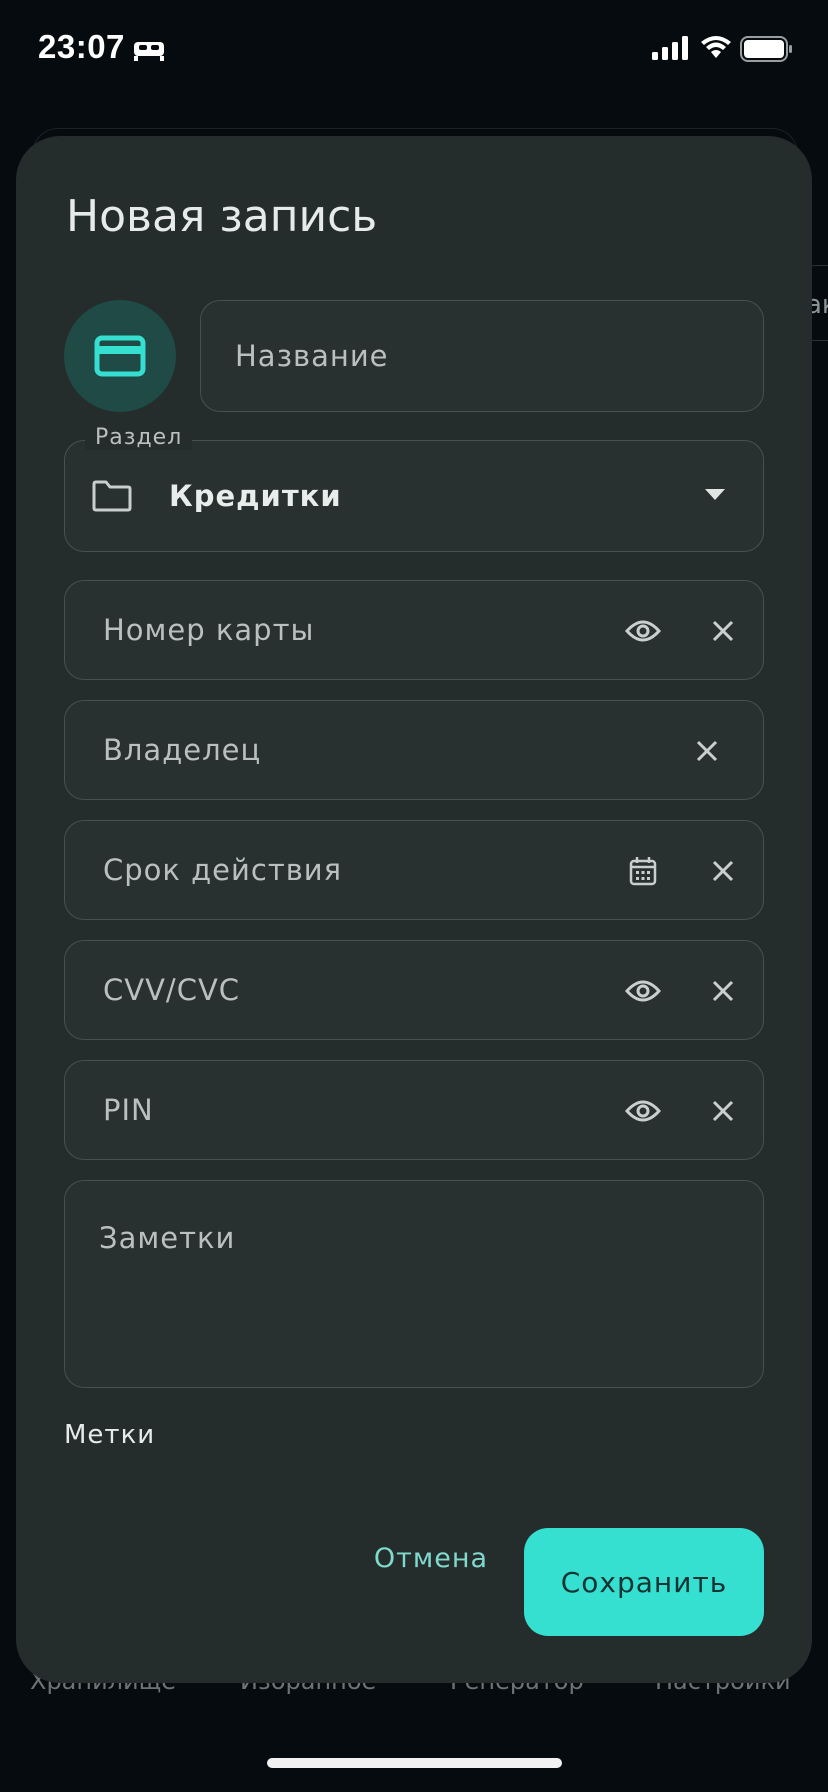 The height and width of the screenshot is (1792, 828). I want to click on section-select: Раздел Кредитки, so click(414, 488).